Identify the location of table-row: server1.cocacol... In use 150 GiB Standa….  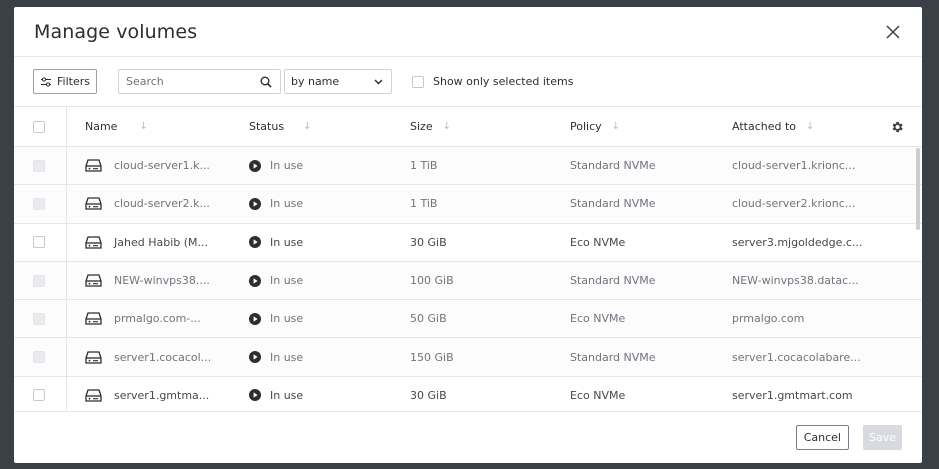
(468, 357).